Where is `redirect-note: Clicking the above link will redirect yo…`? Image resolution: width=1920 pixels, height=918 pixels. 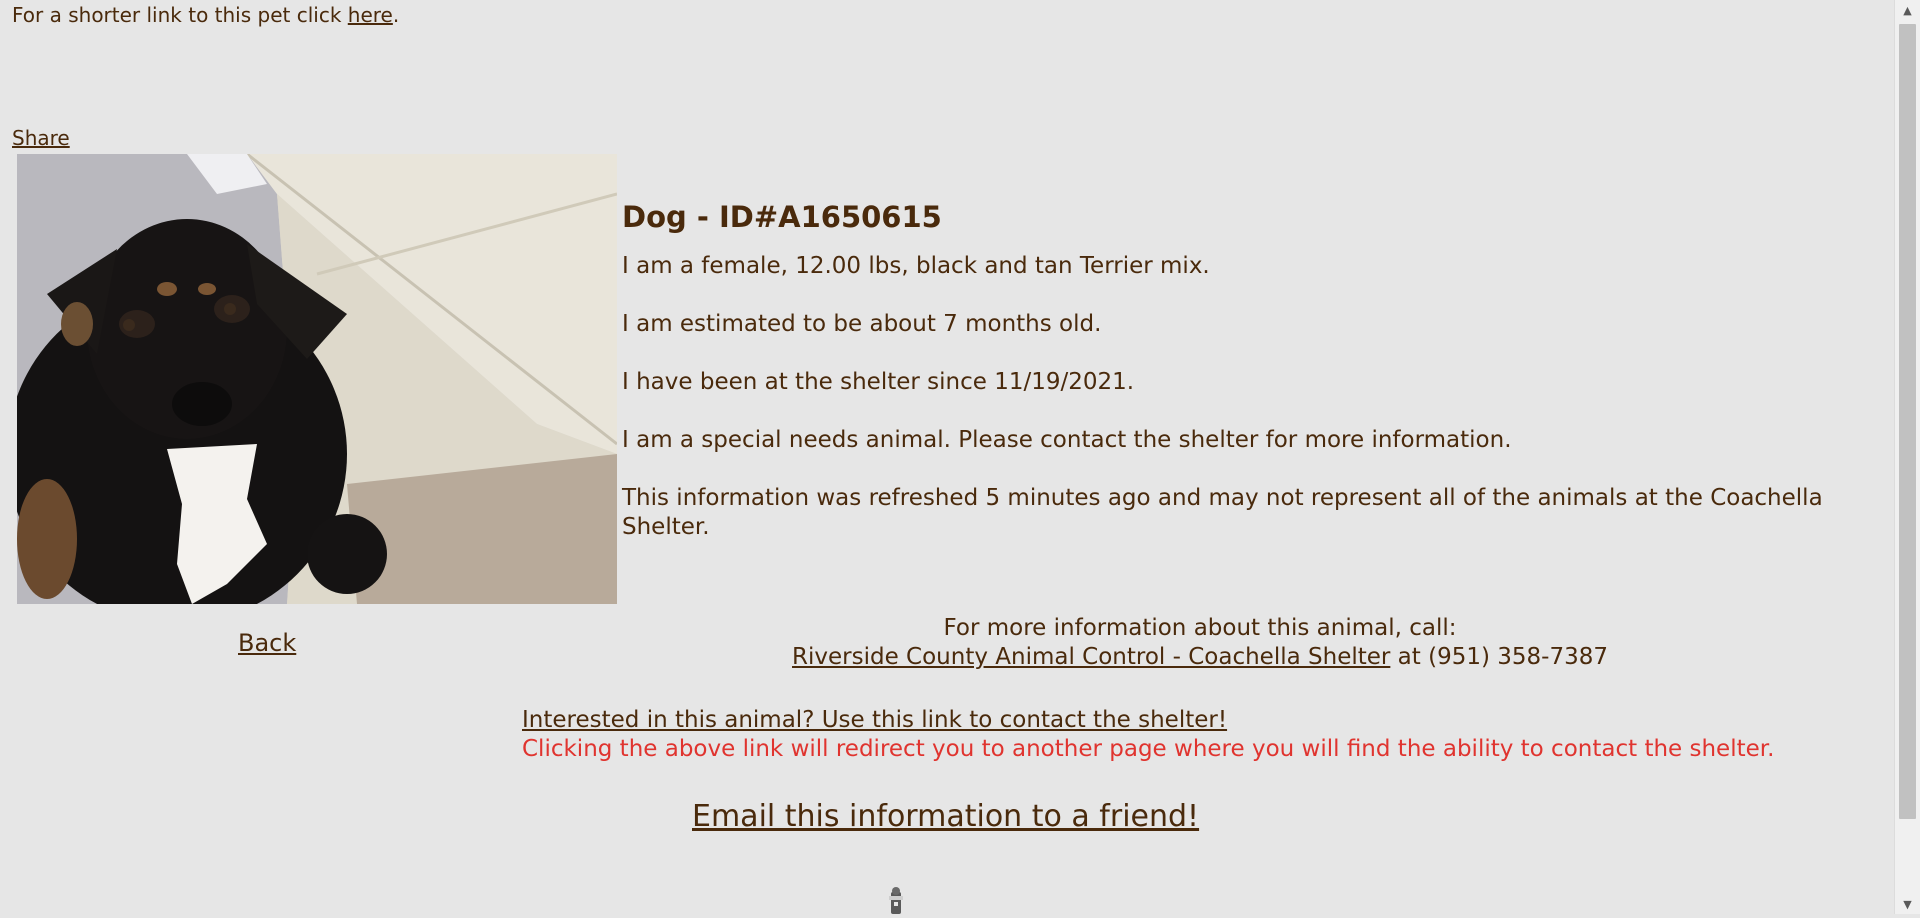 redirect-note: Clicking the above link will redirect yo… is located at coordinates (1148, 749).